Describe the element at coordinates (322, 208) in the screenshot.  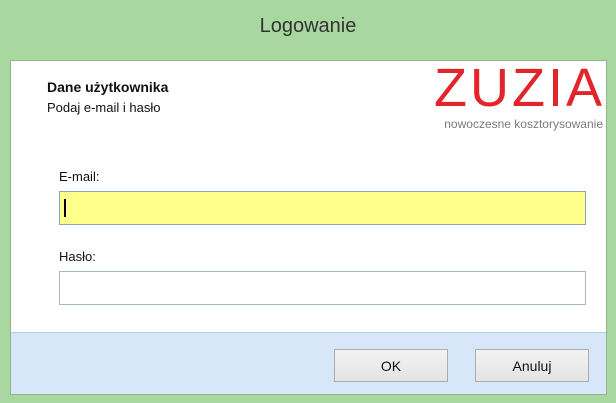
I see `email-field` at that location.